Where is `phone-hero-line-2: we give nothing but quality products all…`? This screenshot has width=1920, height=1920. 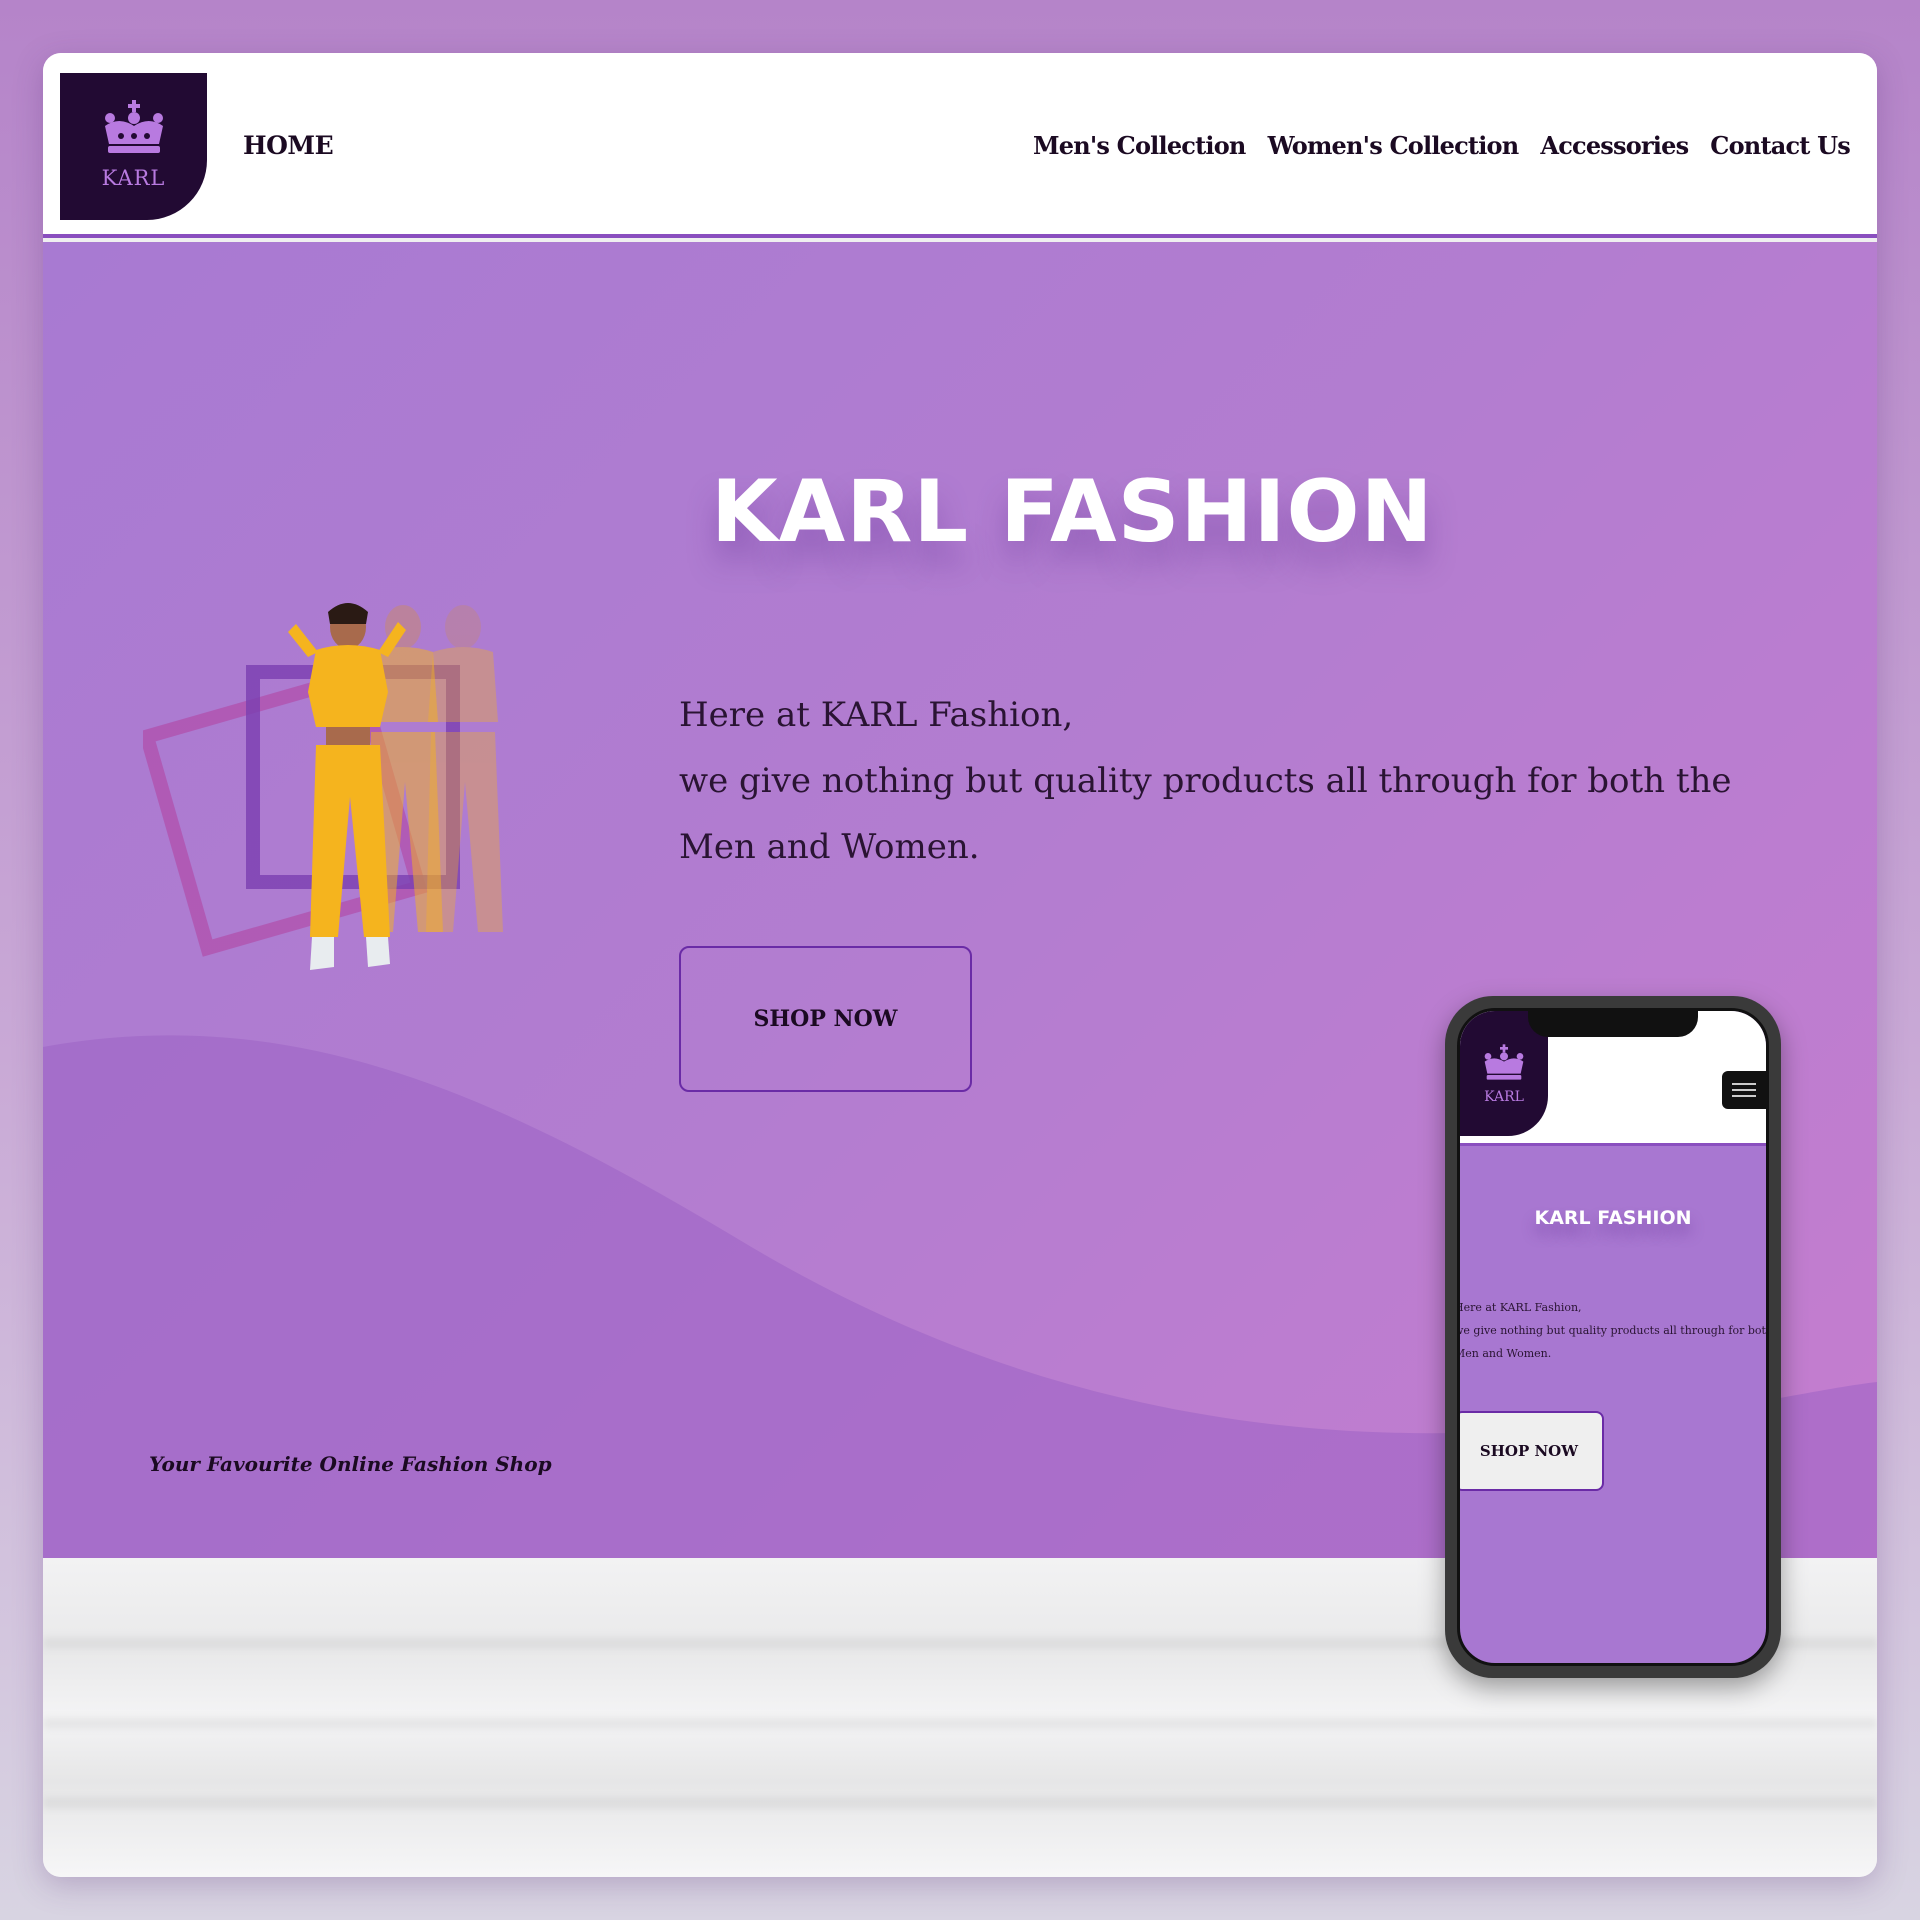 phone-hero-line-2: we give nothing but quality products all… is located at coordinates (1613, 1330).